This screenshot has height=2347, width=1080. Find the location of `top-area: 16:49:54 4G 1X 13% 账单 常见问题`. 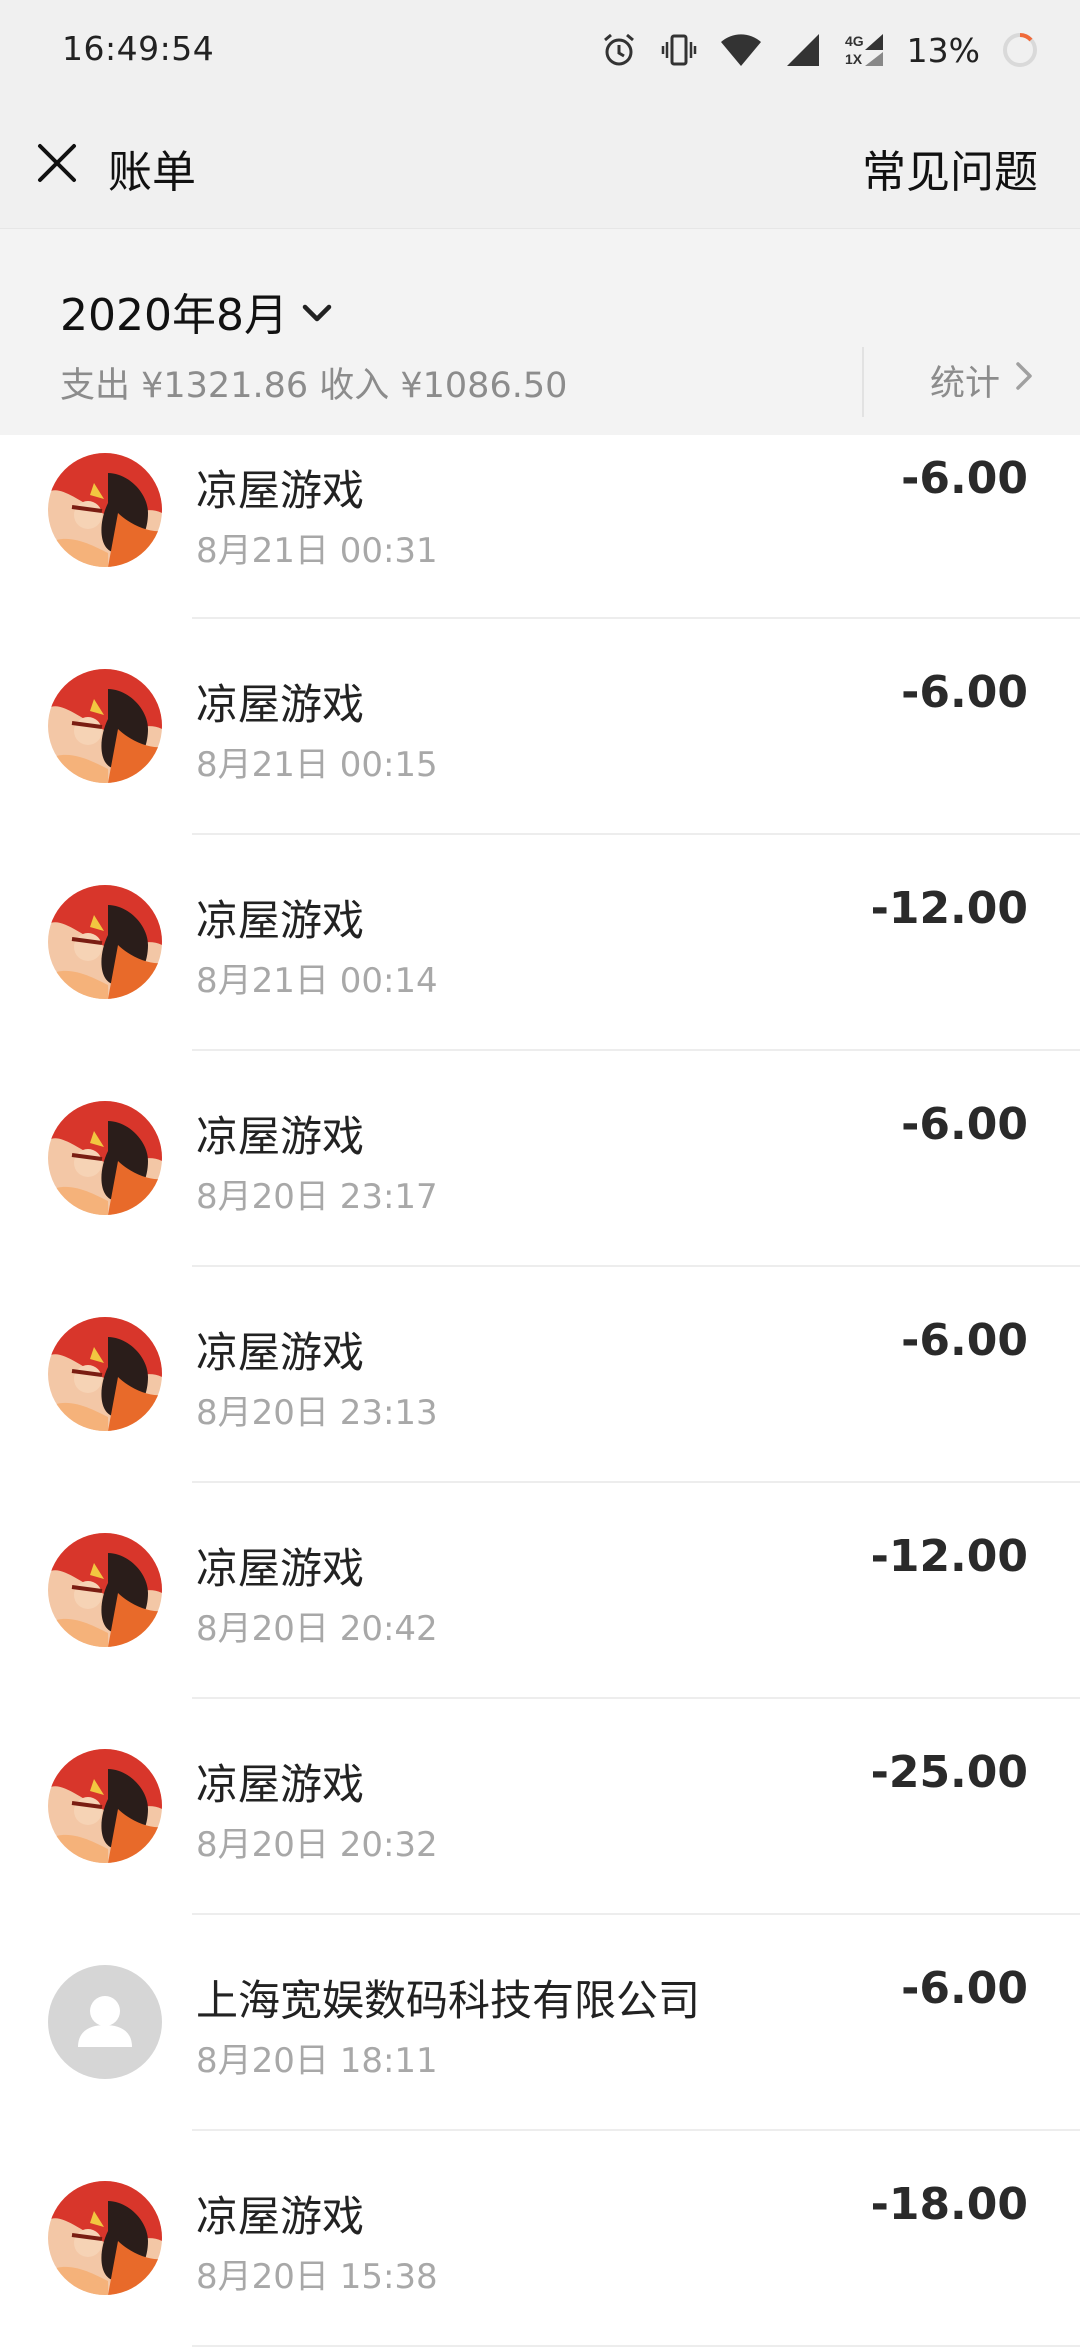

top-area: 16:49:54 4G 1X 13% 账单 常见问题 is located at coordinates (540, 114).